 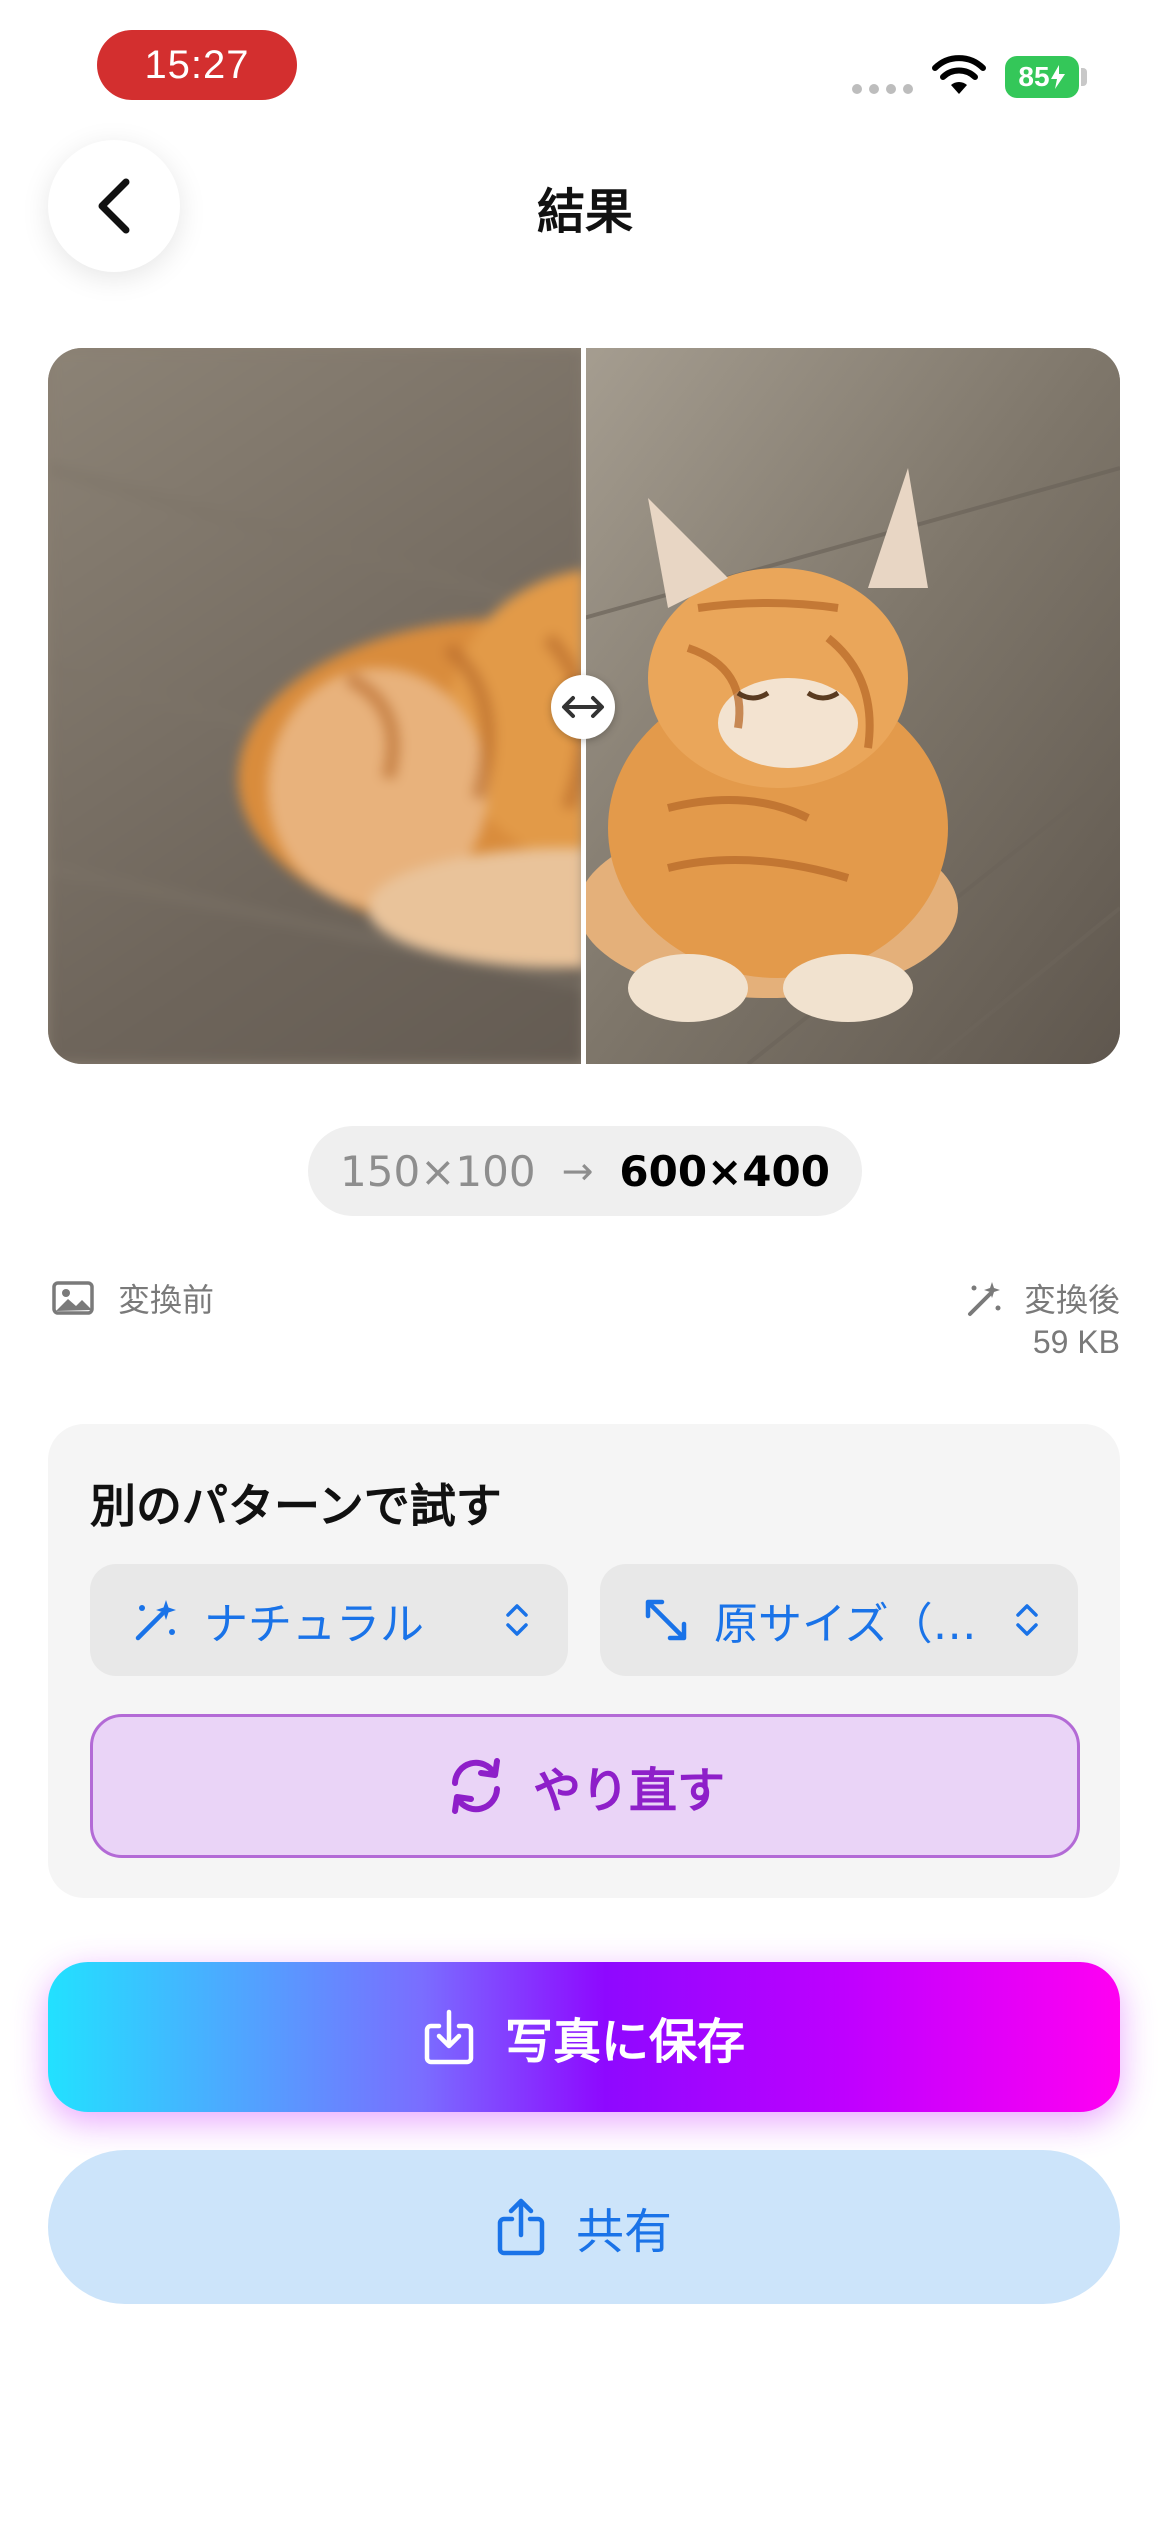 What do you see at coordinates (959, 74) in the screenshot?
I see `wifi-icon` at bounding box center [959, 74].